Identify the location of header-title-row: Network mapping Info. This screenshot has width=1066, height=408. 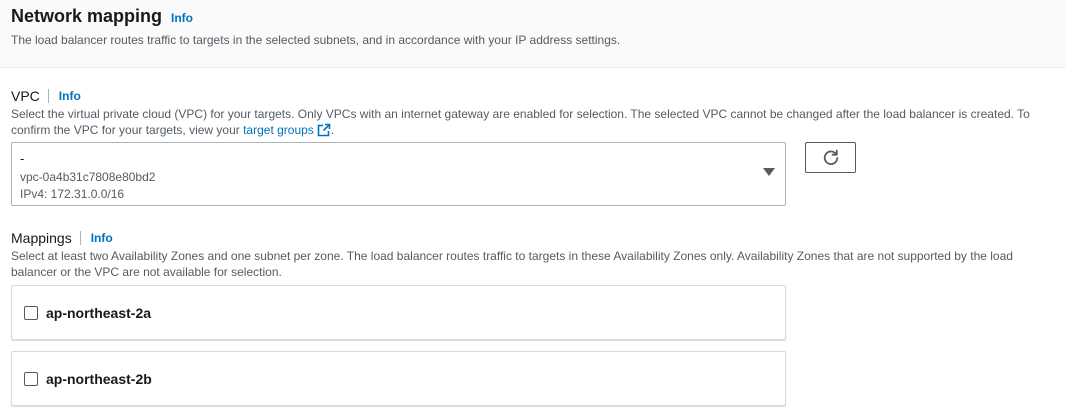
(102, 16).